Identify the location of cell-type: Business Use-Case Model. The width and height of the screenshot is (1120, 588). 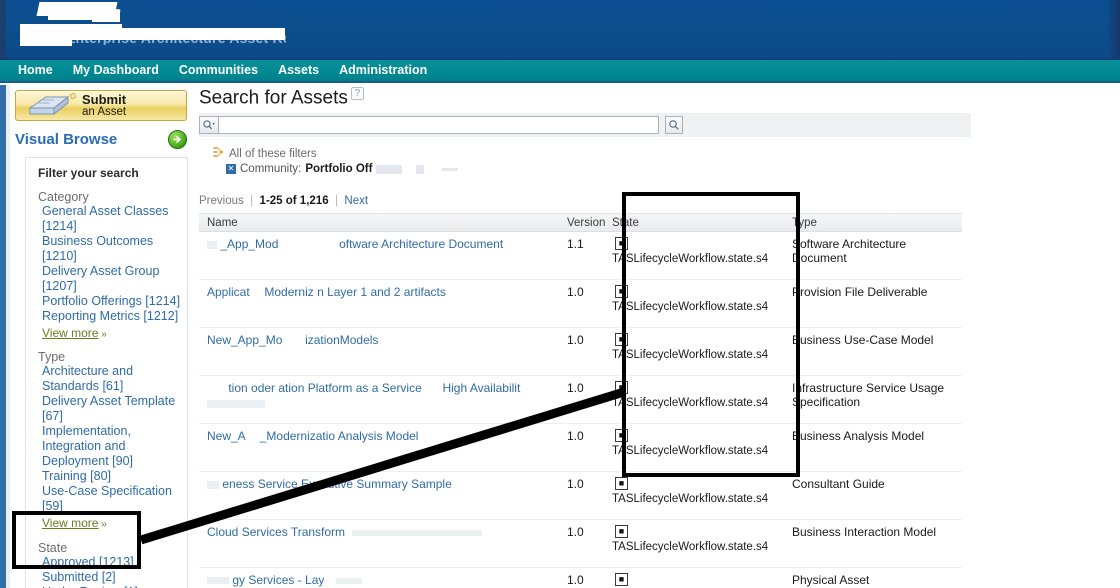
(863, 340).